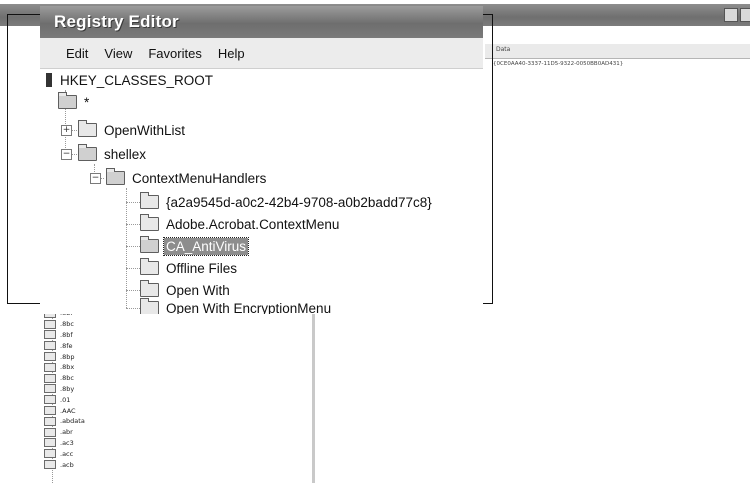 This screenshot has width=750, height=483. Describe the element at coordinates (198, 290) in the screenshot. I see `tree-node-label: Open With` at that location.